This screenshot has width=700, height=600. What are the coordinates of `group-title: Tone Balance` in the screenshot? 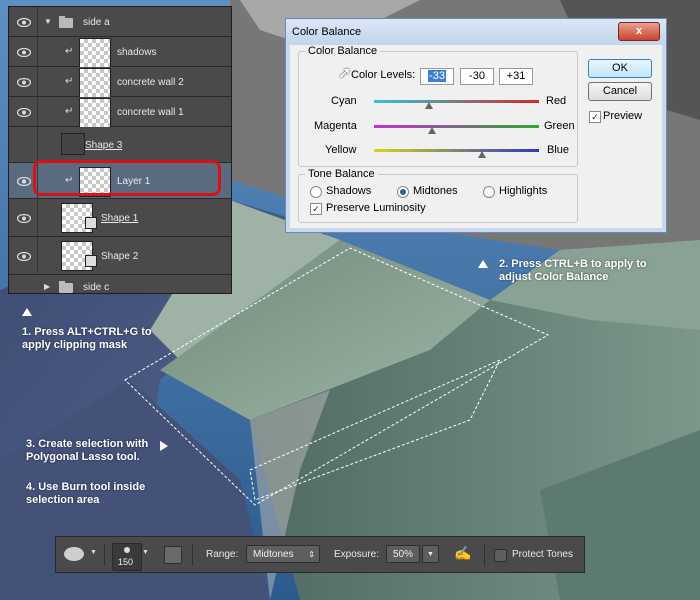 It's located at (341, 174).